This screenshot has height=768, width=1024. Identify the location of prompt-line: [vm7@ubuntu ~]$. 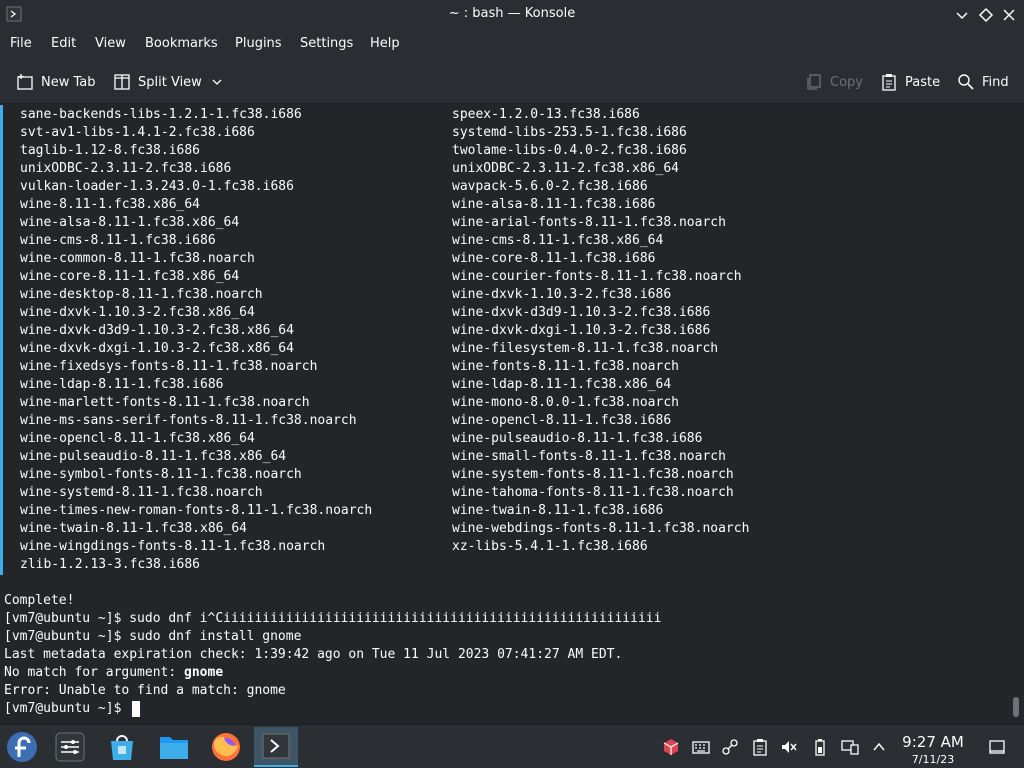
(67, 708).